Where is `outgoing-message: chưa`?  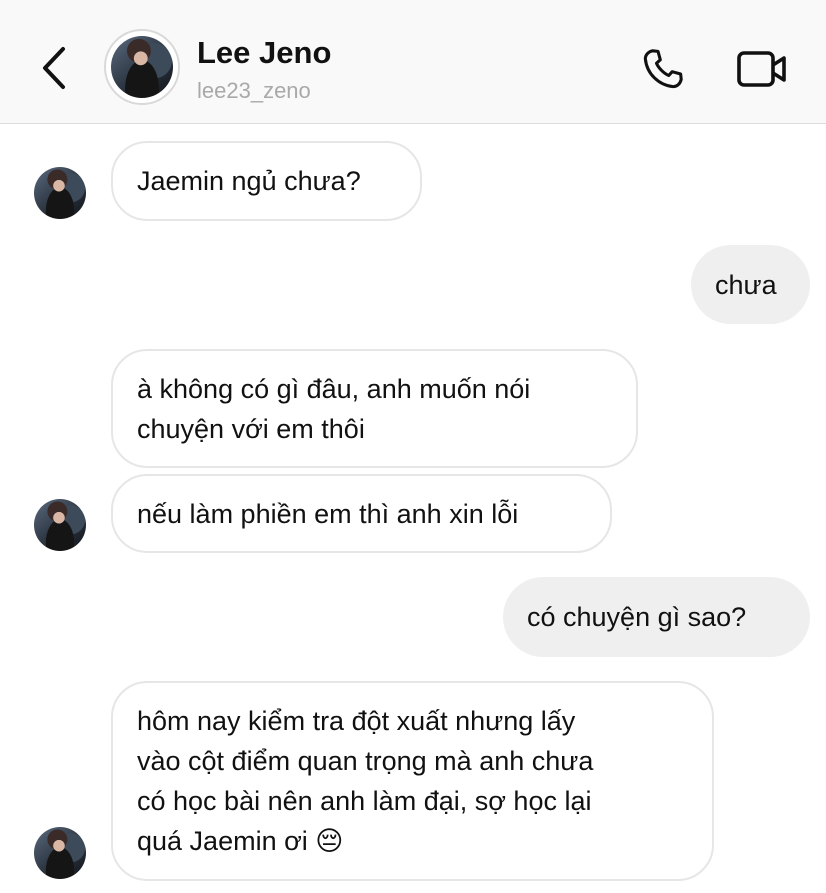
outgoing-message: chưa is located at coordinates (750, 284).